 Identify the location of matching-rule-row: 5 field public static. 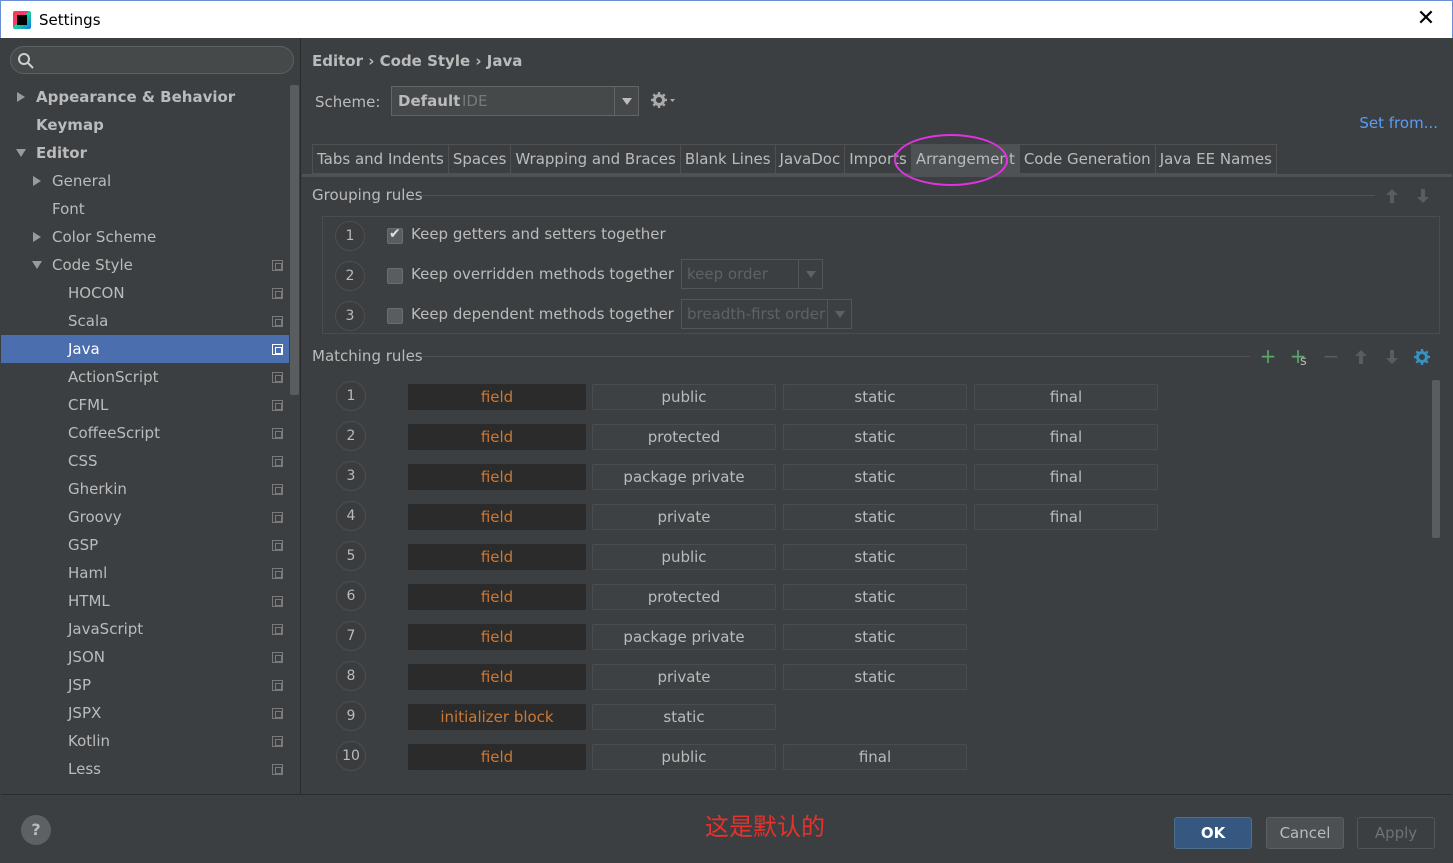
(872, 556).